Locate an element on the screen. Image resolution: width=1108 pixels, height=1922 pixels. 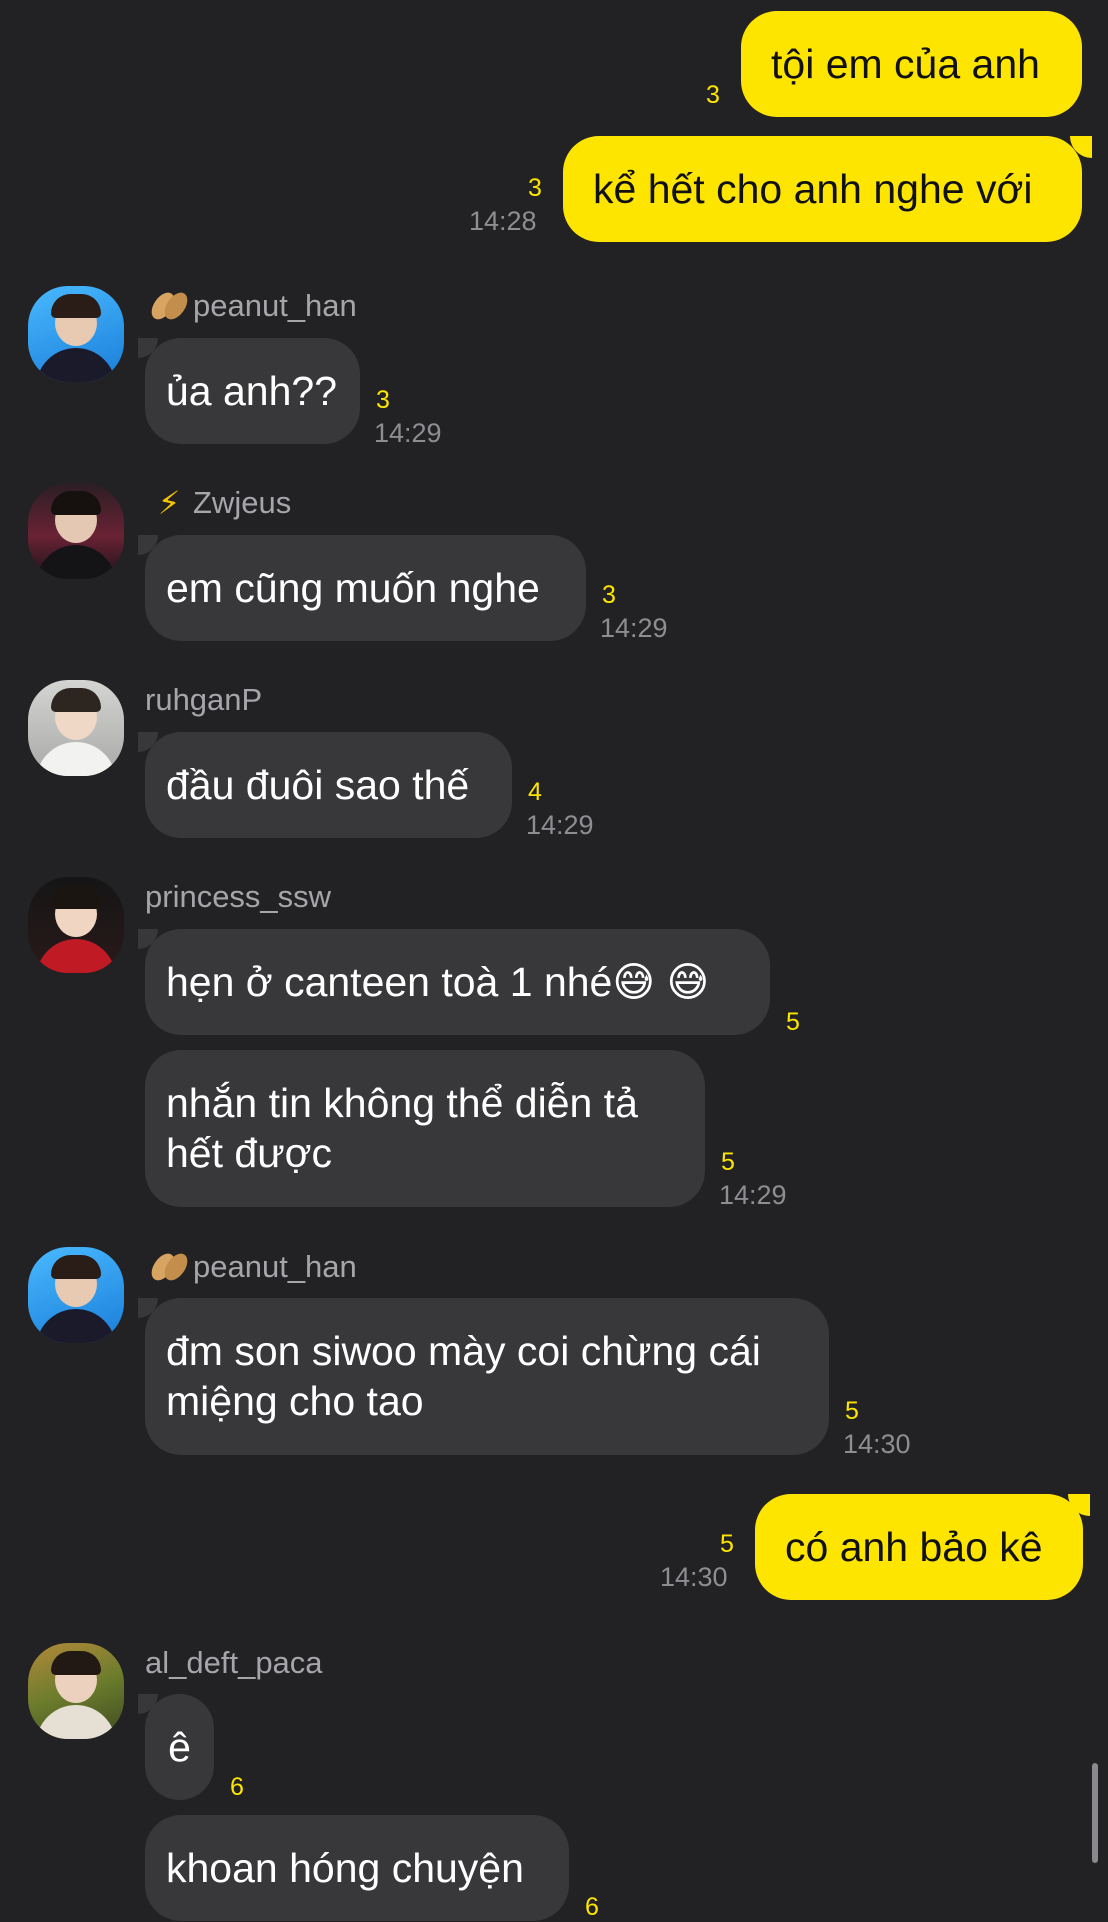
incoming-message-bubble: đầu đuôi sao thế is located at coordinates (328, 785).